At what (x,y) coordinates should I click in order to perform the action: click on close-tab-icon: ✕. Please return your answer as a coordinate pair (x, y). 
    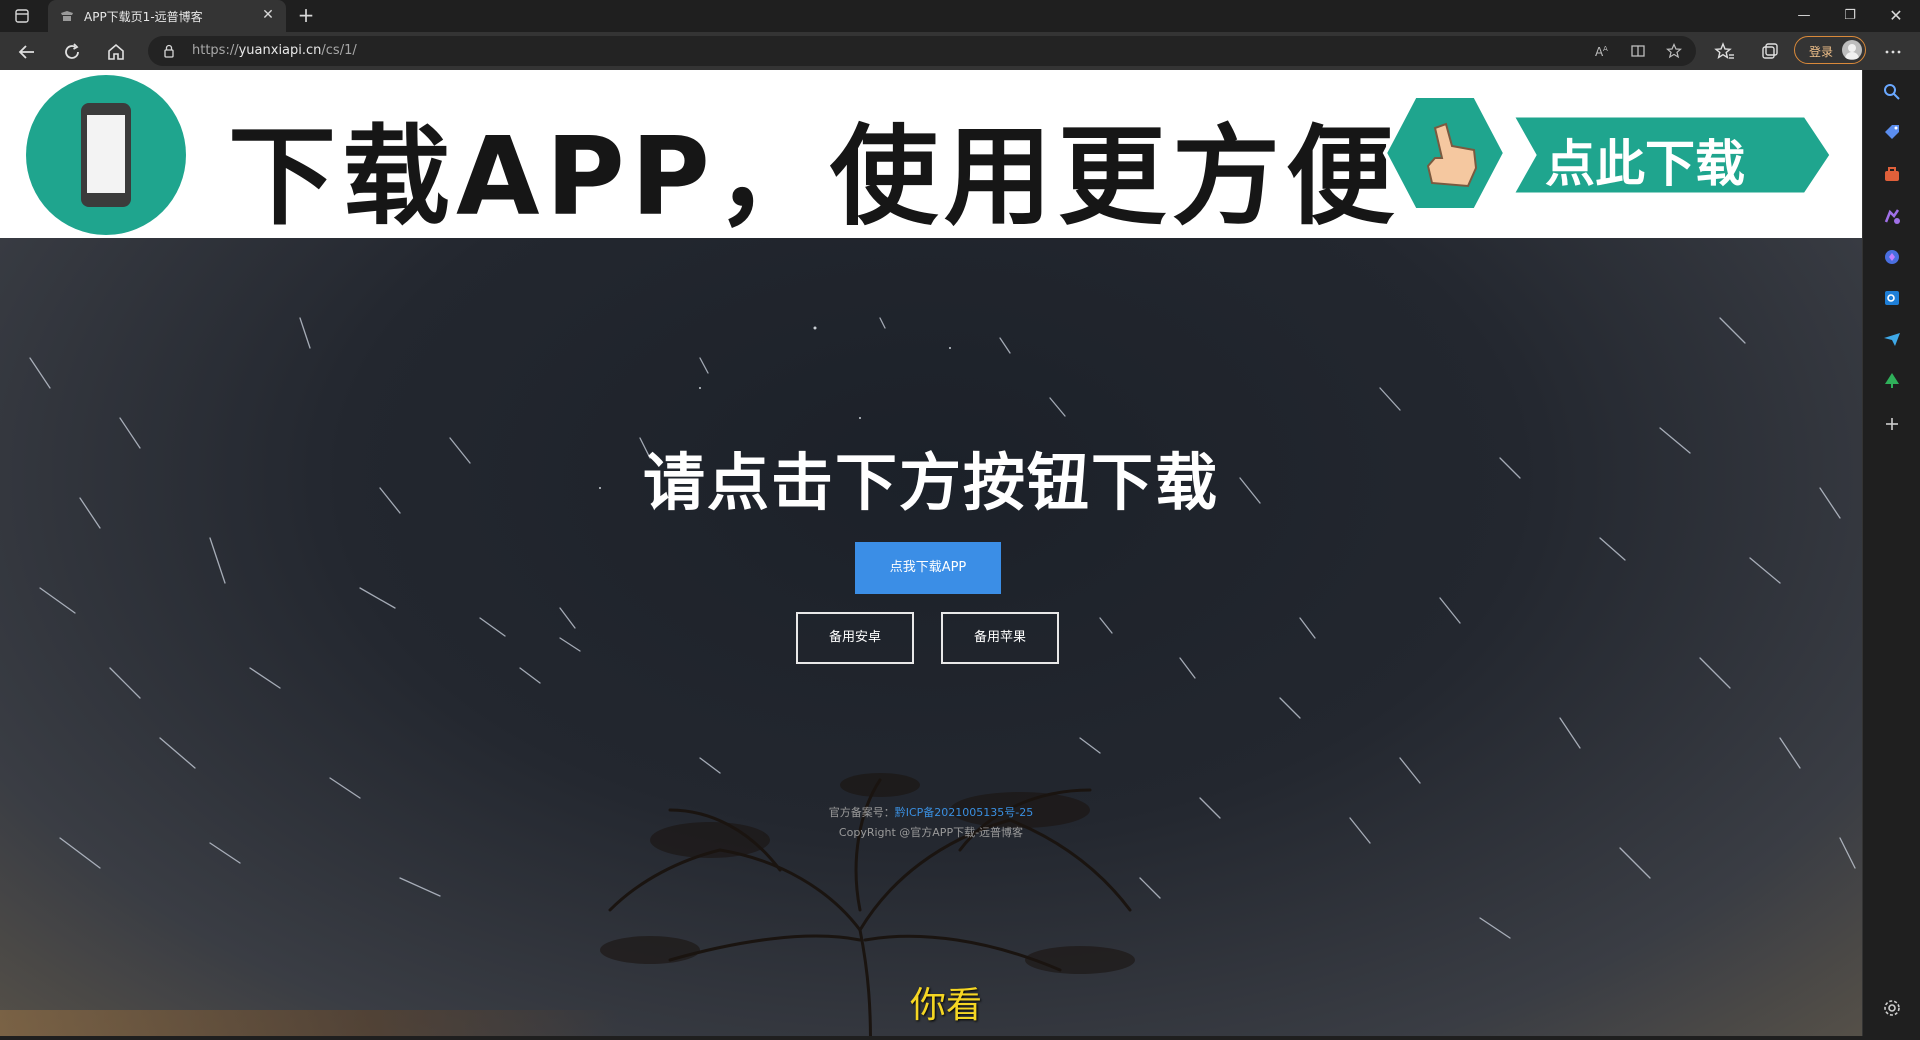
    Looking at the image, I should click on (268, 15).